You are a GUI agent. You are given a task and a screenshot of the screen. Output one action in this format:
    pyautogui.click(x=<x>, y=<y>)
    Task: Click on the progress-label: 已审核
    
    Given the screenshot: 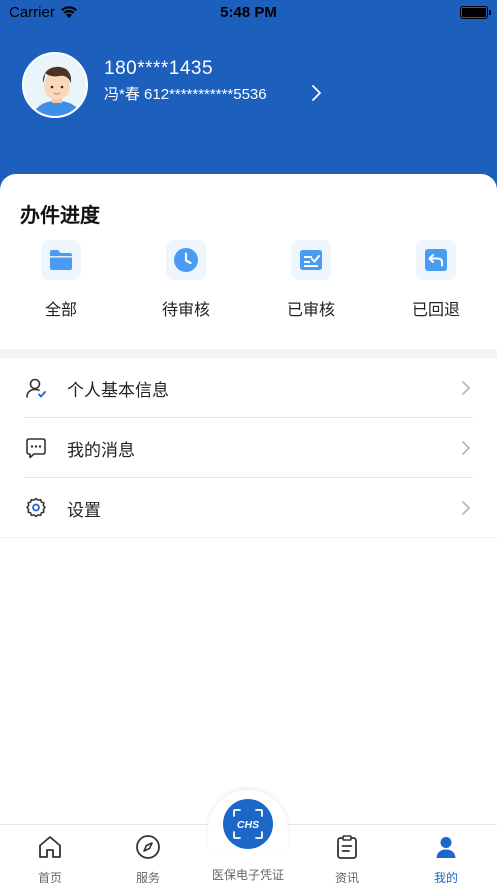 What is the action you would take?
    pyautogui.click(x=310, y=309)
    